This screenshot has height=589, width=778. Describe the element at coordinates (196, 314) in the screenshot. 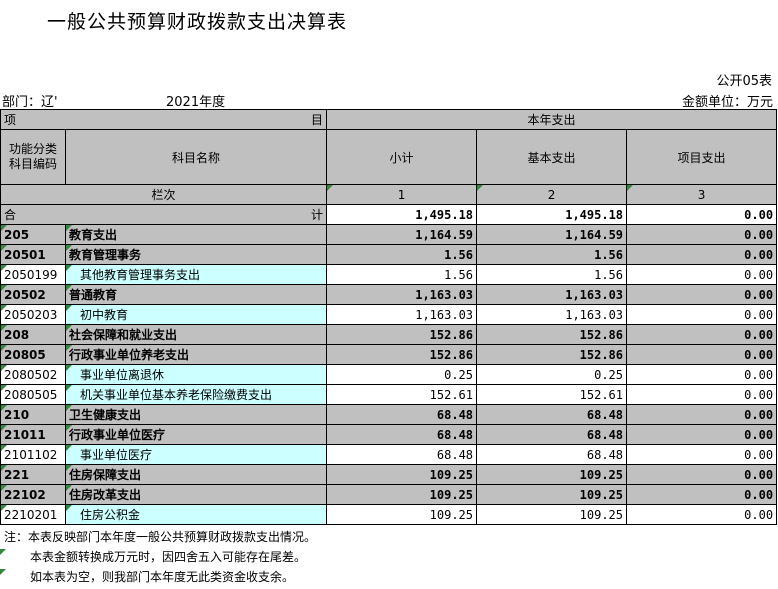

I see `row-name: 初中教育` at that location.